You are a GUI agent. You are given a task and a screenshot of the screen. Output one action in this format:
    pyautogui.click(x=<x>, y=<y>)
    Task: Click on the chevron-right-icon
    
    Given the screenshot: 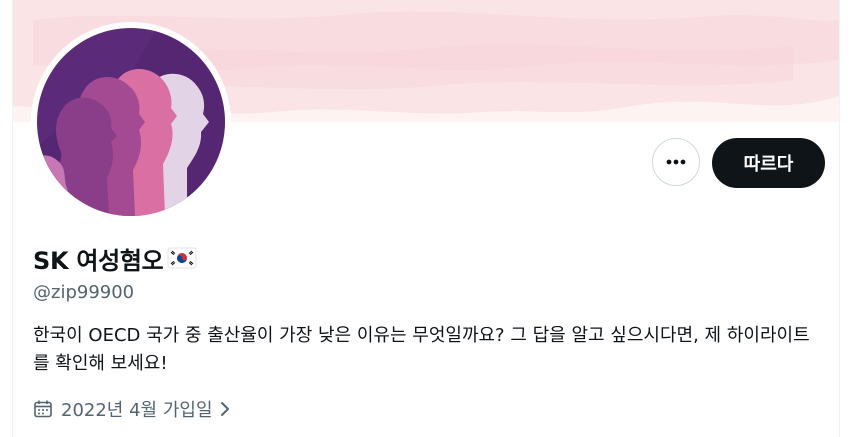 What is the action you would take?
    pyautogui.click(x=225, y=409)
    